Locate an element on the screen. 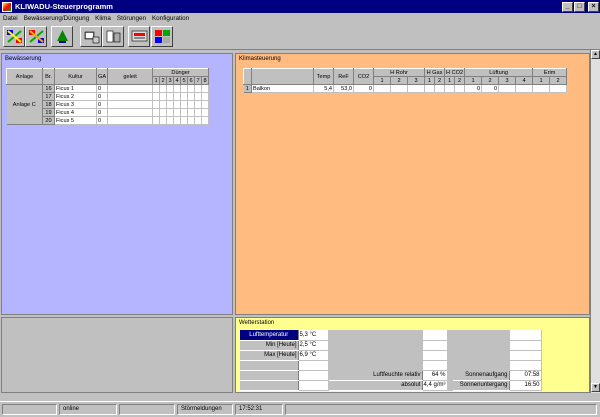 Image resolution: width=600 pixels, height=417 pixels. lufttemperatur-value: 5,3 °C is located at coordinates (313, 335).